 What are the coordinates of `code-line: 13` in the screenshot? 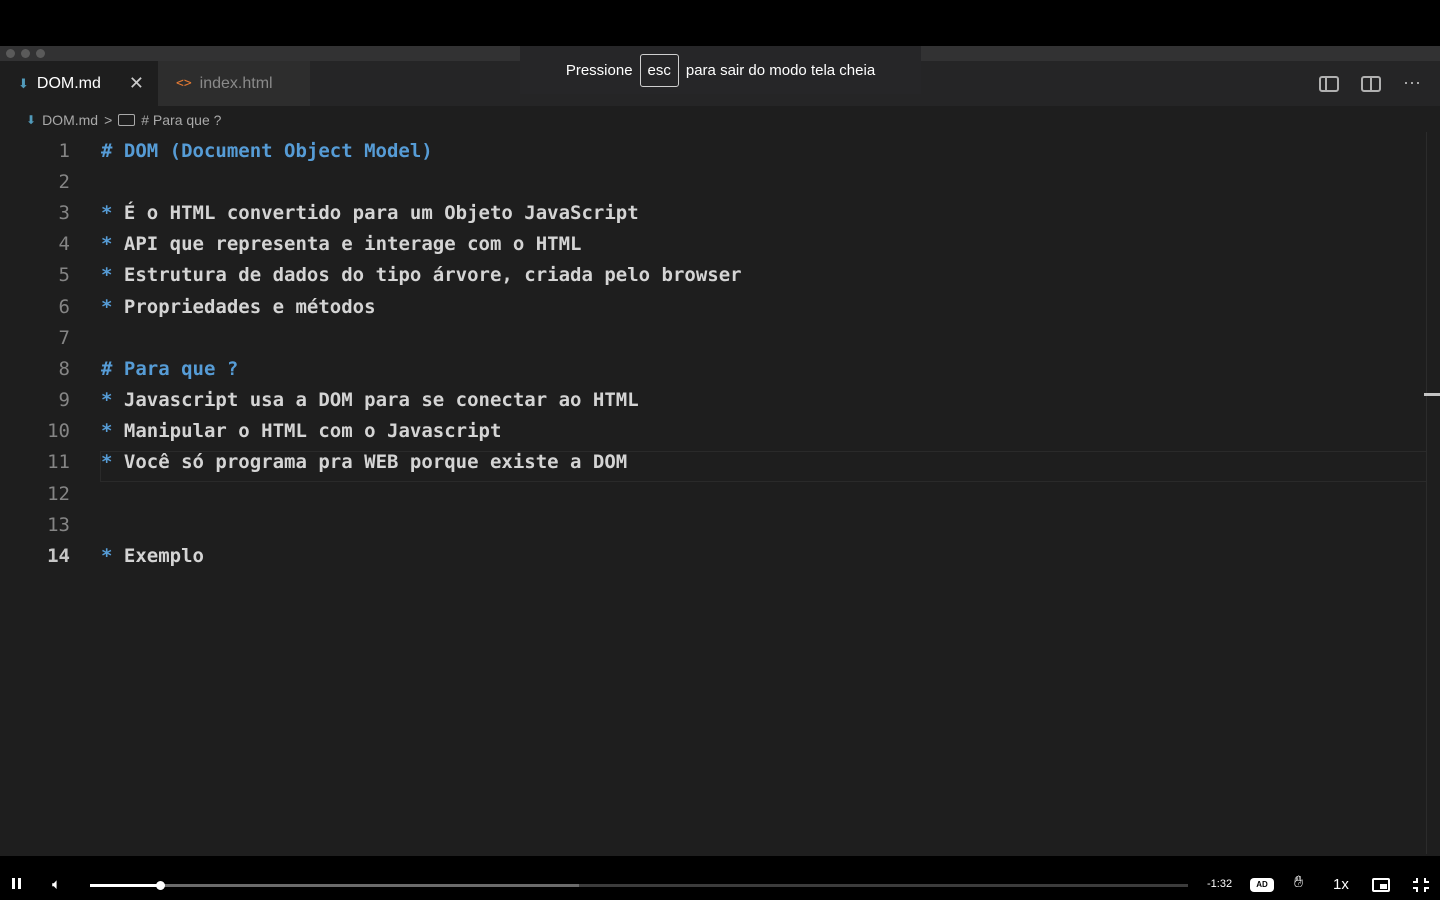 It's located at (710, 524).